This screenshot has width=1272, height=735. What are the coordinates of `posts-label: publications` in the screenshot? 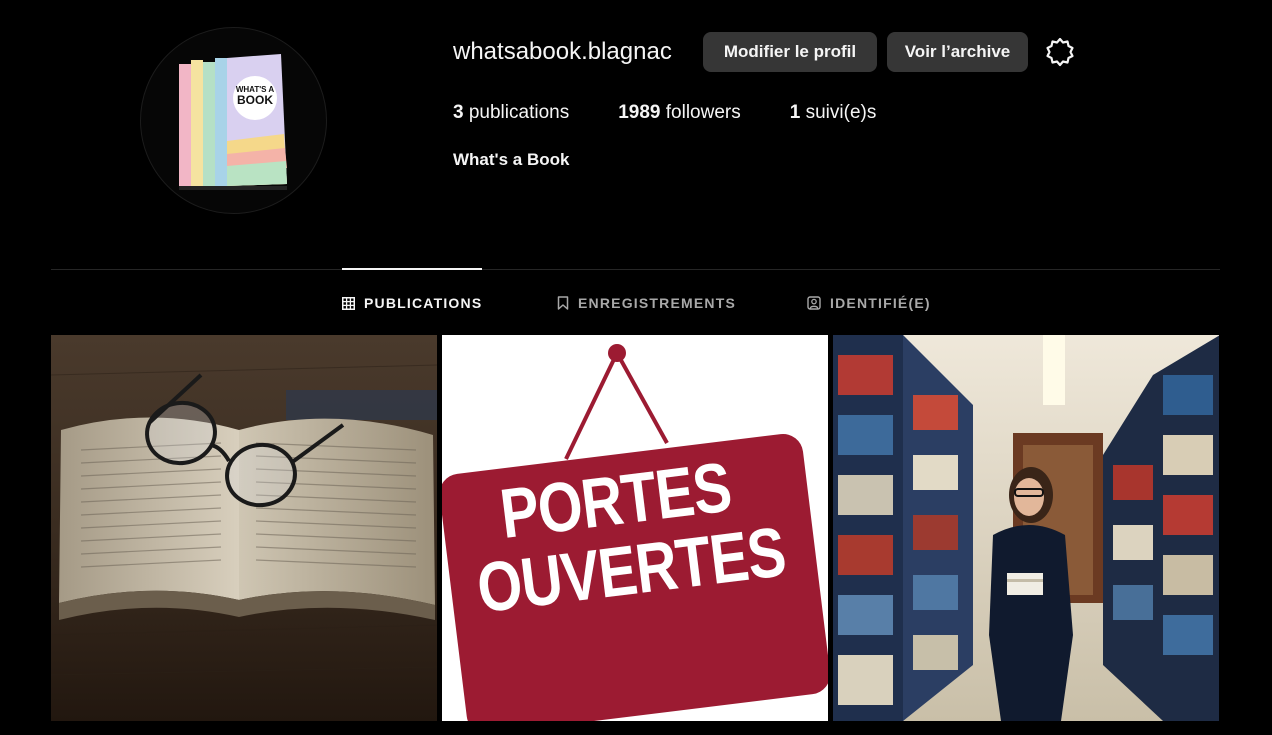 It's located at (519, 112).